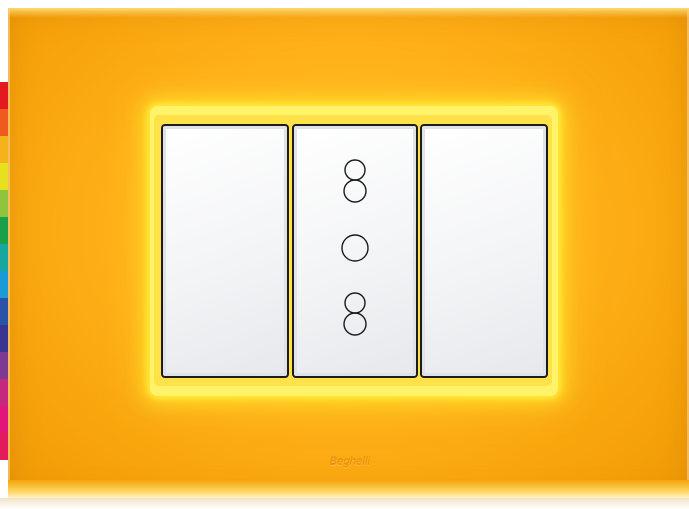  Describe the element at coordinates (350, 462) in the screenshot. I see `brand-logo: Beghelli` at that location.